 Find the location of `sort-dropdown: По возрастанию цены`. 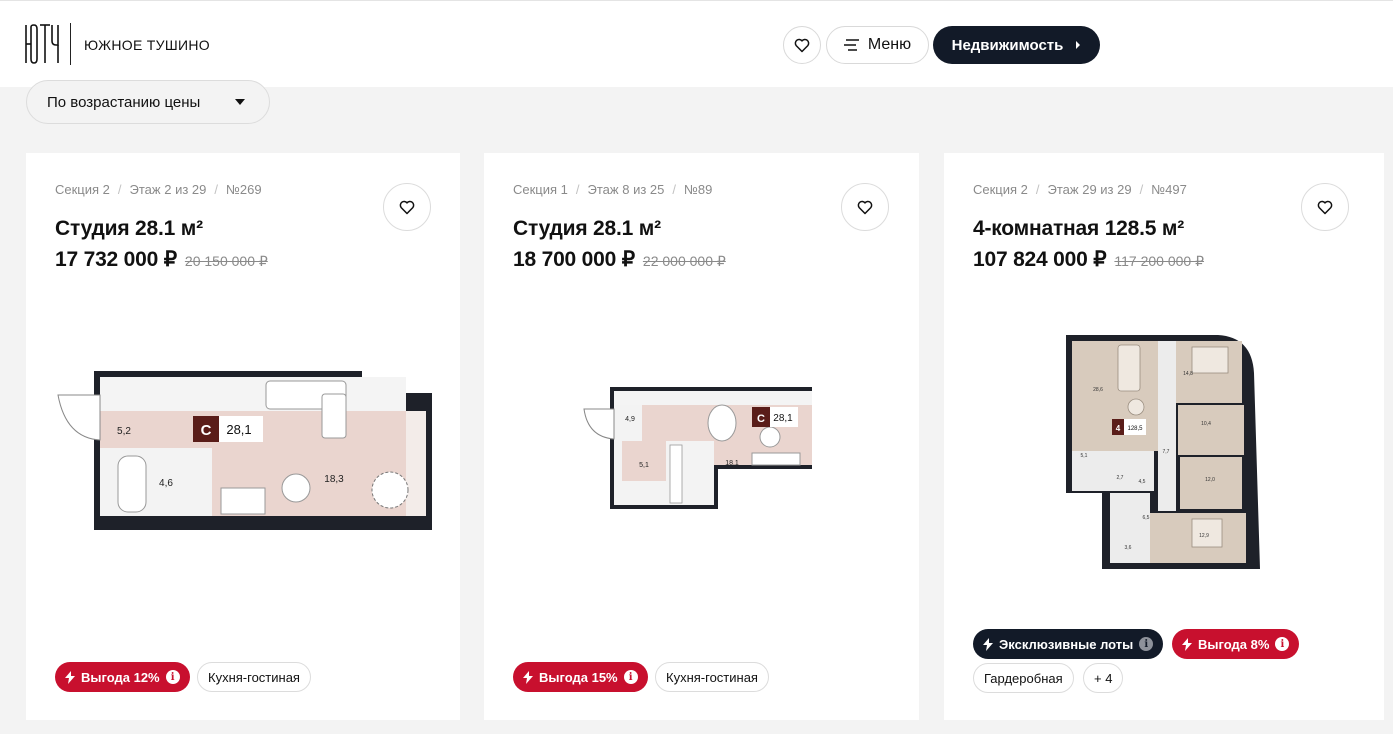

sort-dropdown: По возрастанию цены is located at coordinates (148, 102).